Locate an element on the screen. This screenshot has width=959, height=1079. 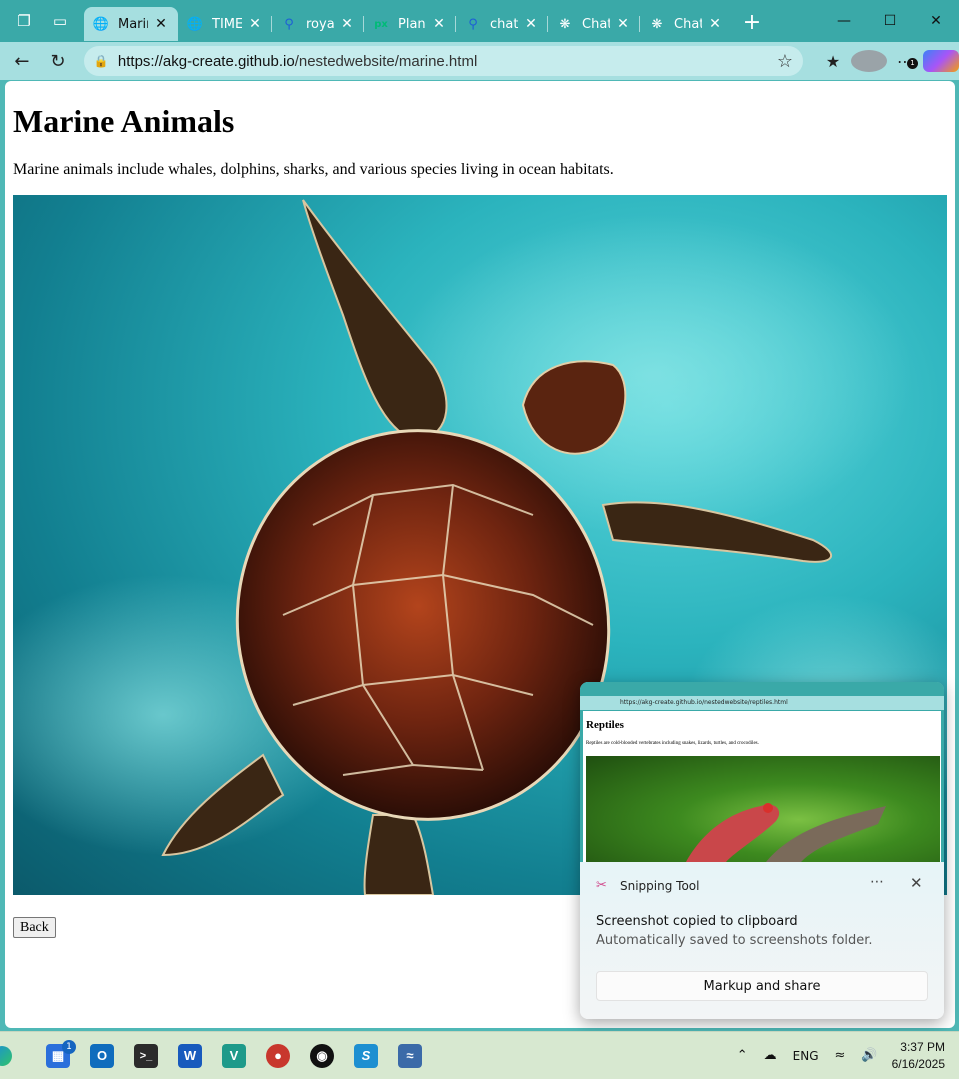
tab-chatgpt-1: ❋ ChatG ✕ is located at coordinates (594, 24).